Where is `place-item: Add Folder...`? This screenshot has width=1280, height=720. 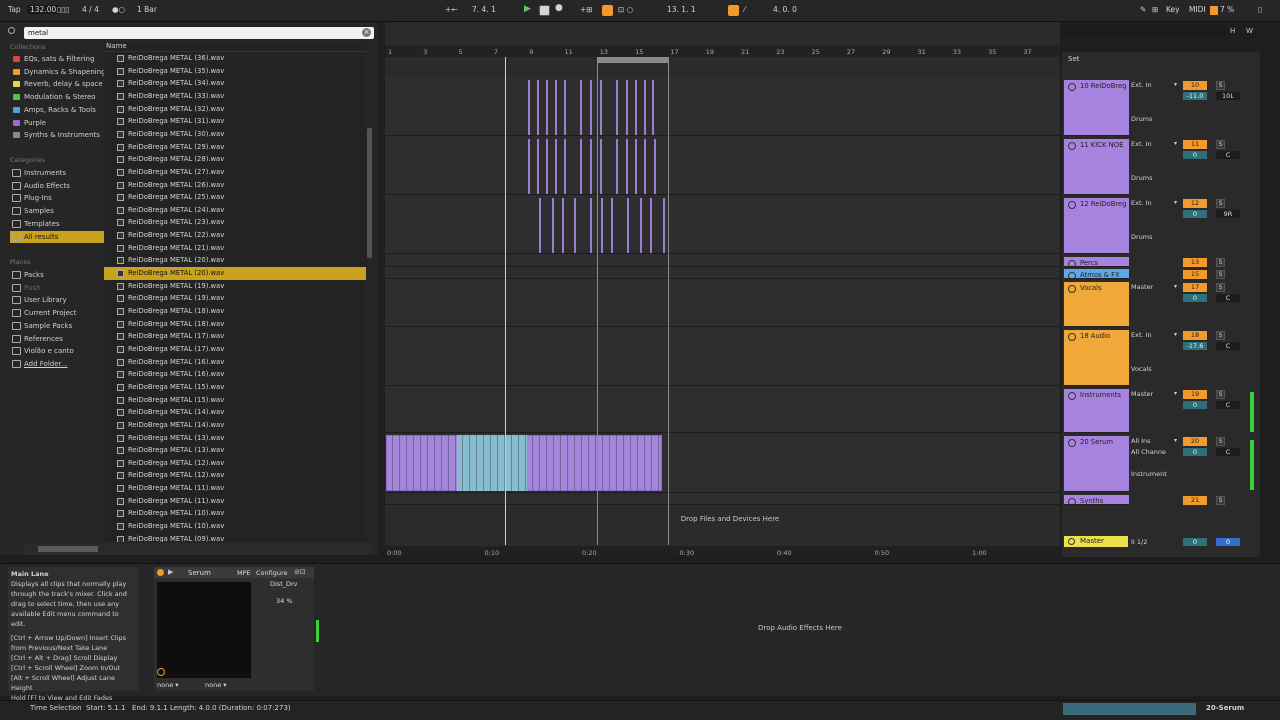
place-item: Add Folder... is located at coordinates (57, 364).